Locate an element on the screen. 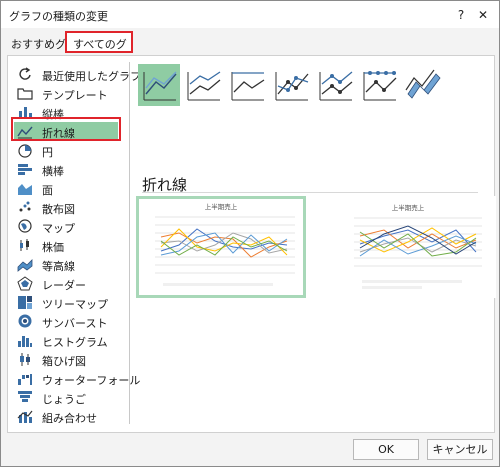 This screenshot has height=467, width=500. category-stock: 株価 is located at coordinates (66, 245).